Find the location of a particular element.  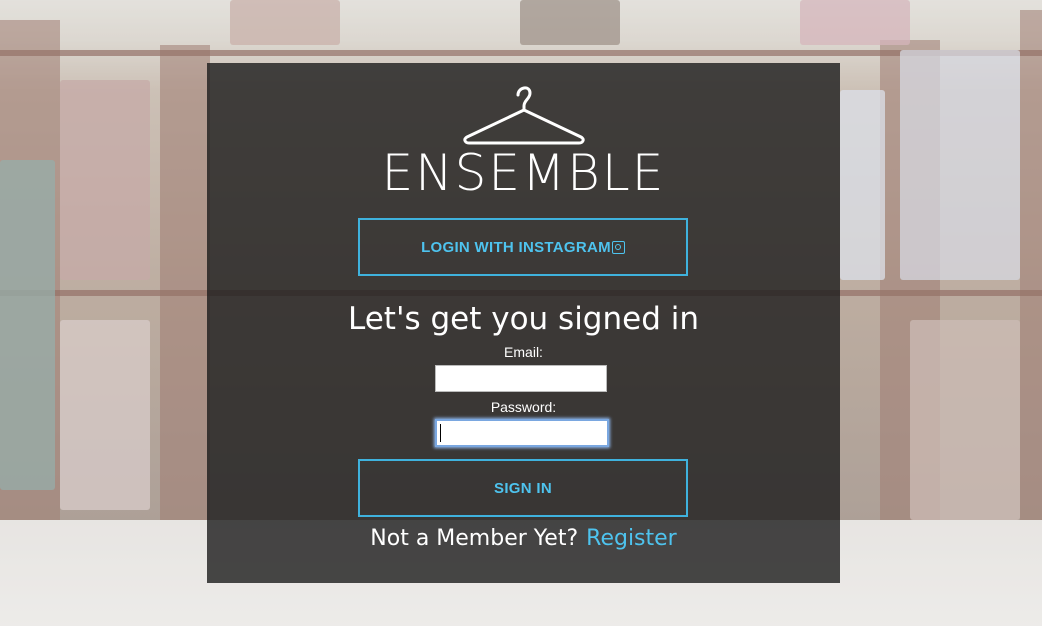

not-member-text: Not a Member Yet? is located at coordinates (474, 538).